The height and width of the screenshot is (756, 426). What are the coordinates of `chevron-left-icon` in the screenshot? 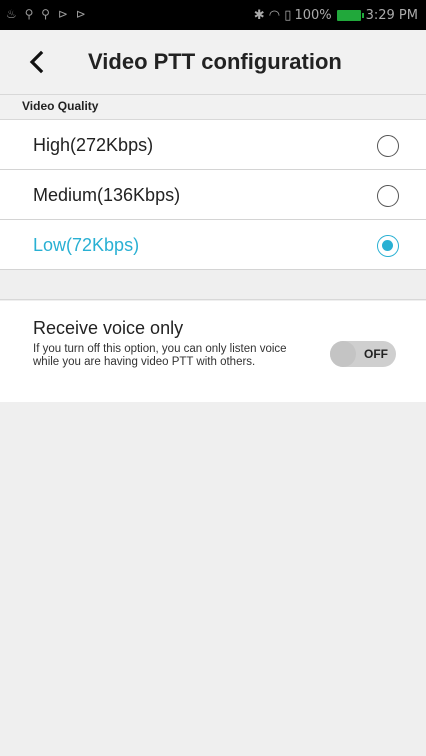 It's located at (36, 62).